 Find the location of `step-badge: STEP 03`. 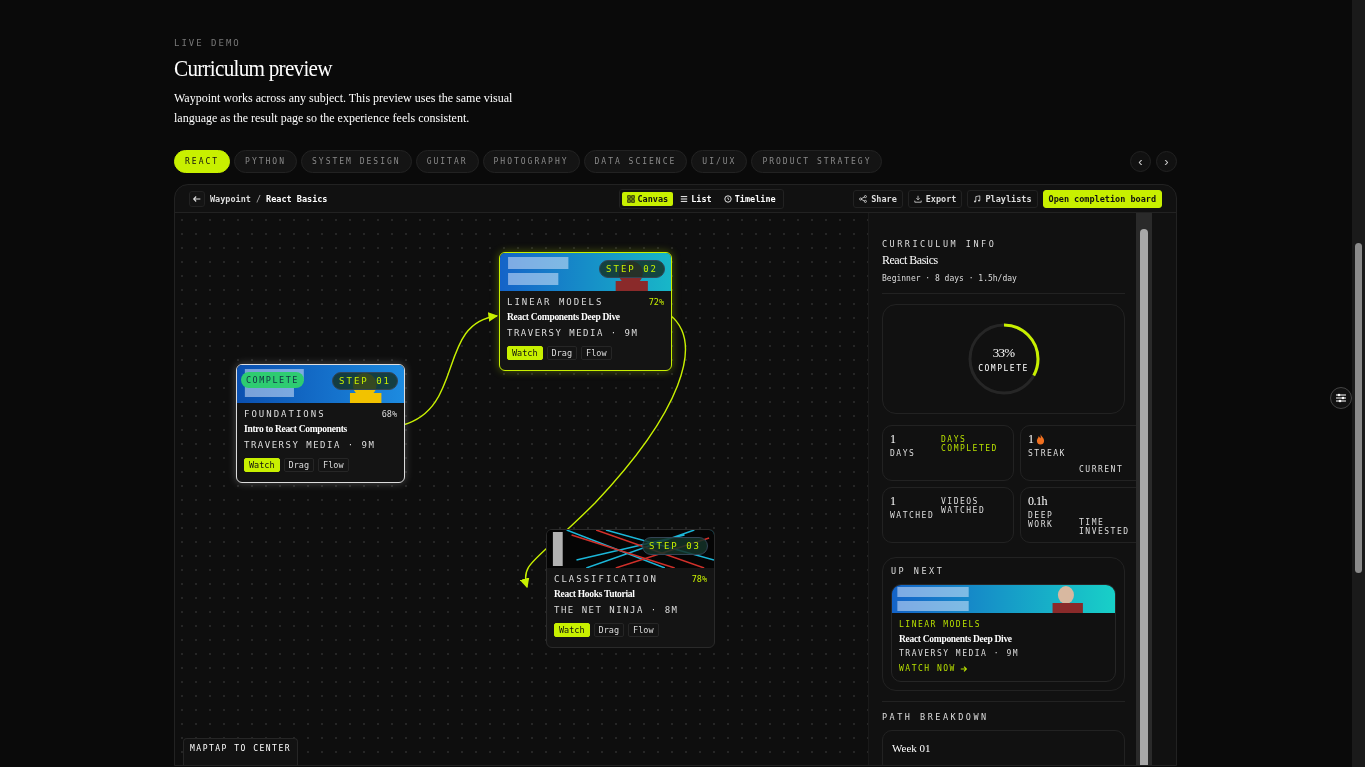

step-badge: STEP 03 is located at coordinates (675, 546).